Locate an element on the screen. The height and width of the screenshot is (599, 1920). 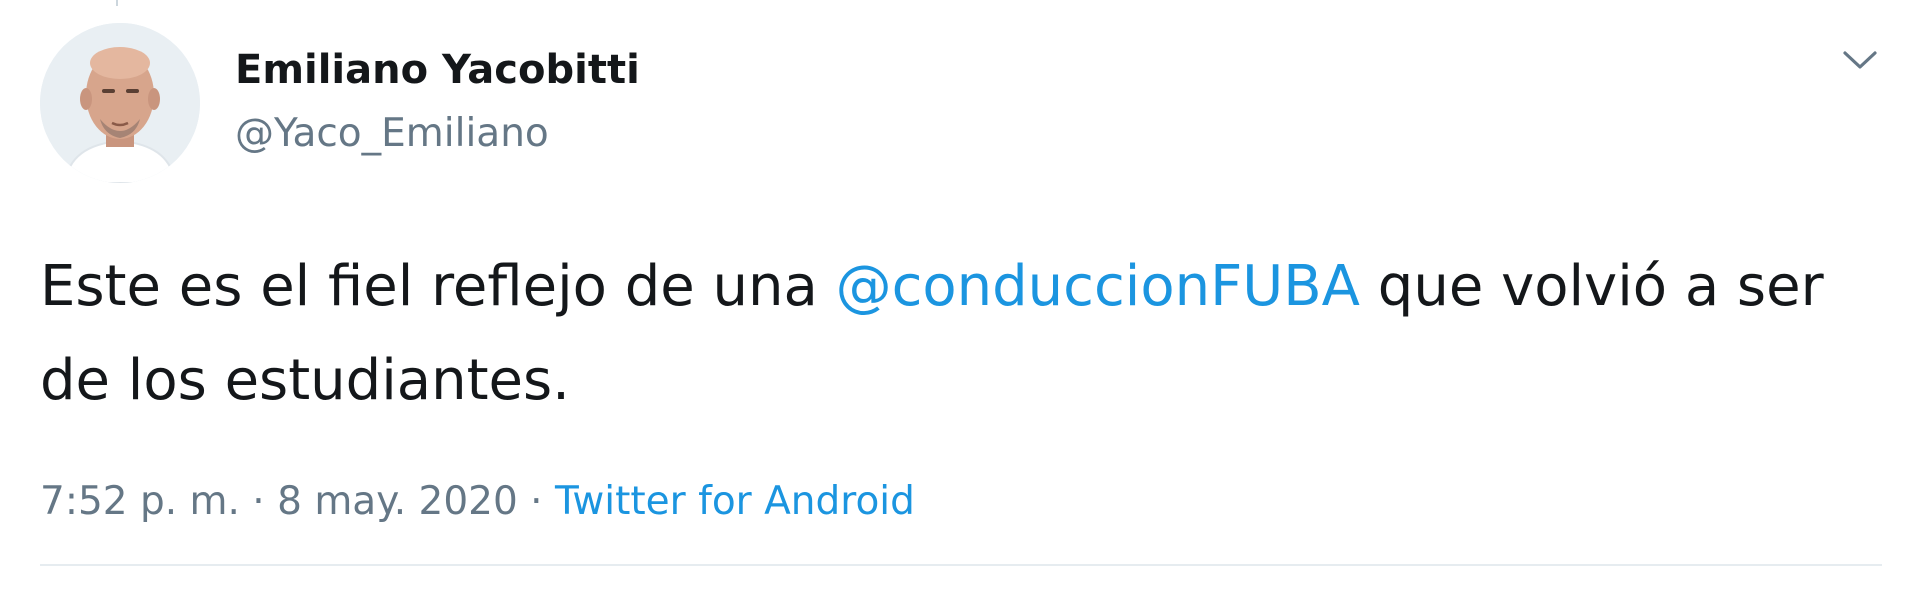
tweet-text-start: Este es el fiel reflejo de una is located at coordinates (438, 286).